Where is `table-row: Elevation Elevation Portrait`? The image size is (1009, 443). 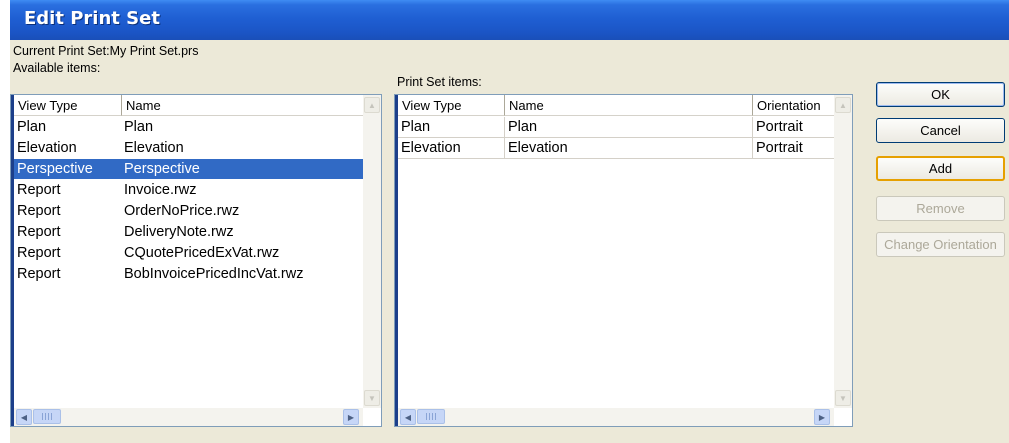
table-row: Elevation Elevation Portrait is located at coordinates (616, 148).